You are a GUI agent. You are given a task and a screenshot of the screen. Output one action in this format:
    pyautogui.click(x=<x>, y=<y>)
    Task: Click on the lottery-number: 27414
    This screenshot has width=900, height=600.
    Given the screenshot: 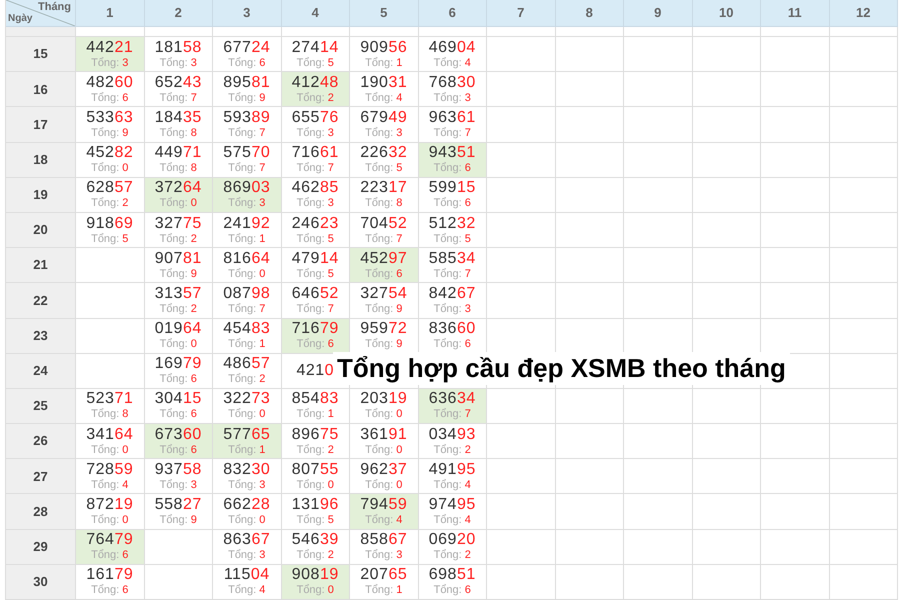 What is the action you would take?
    pyautogui.click(x=315, y=48)
    